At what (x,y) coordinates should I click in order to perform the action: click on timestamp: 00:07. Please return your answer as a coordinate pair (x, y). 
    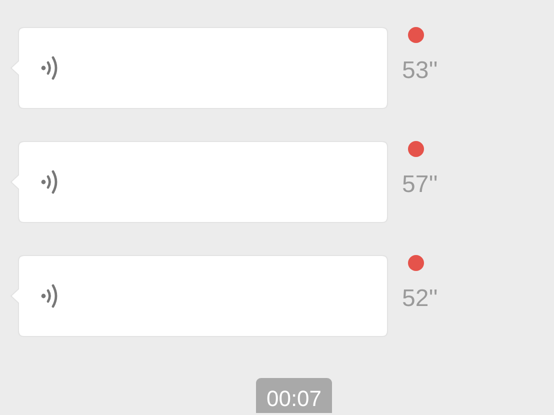
    Looking at the image, I should click on (294, 395).